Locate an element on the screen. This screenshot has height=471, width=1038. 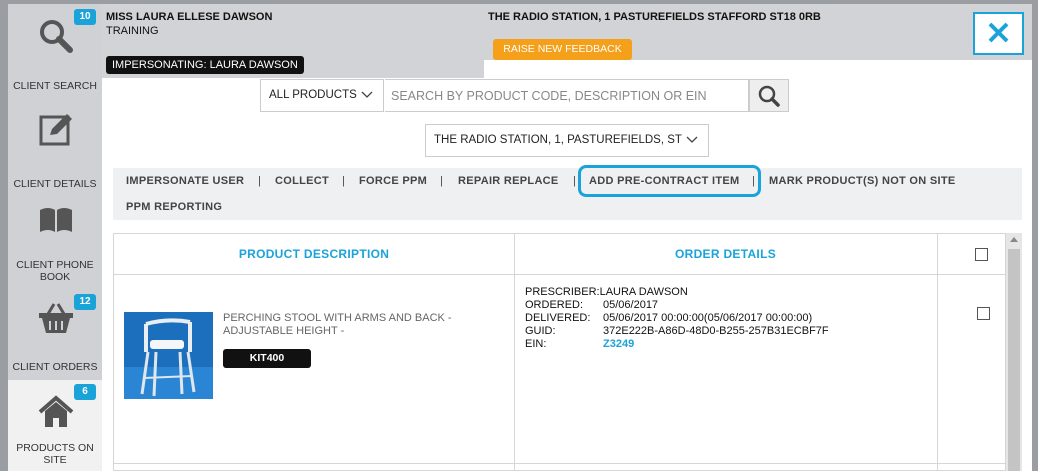
sidebar-item-client-search: 10 CLIENT SEARCH is located at coordinates (55, 52).